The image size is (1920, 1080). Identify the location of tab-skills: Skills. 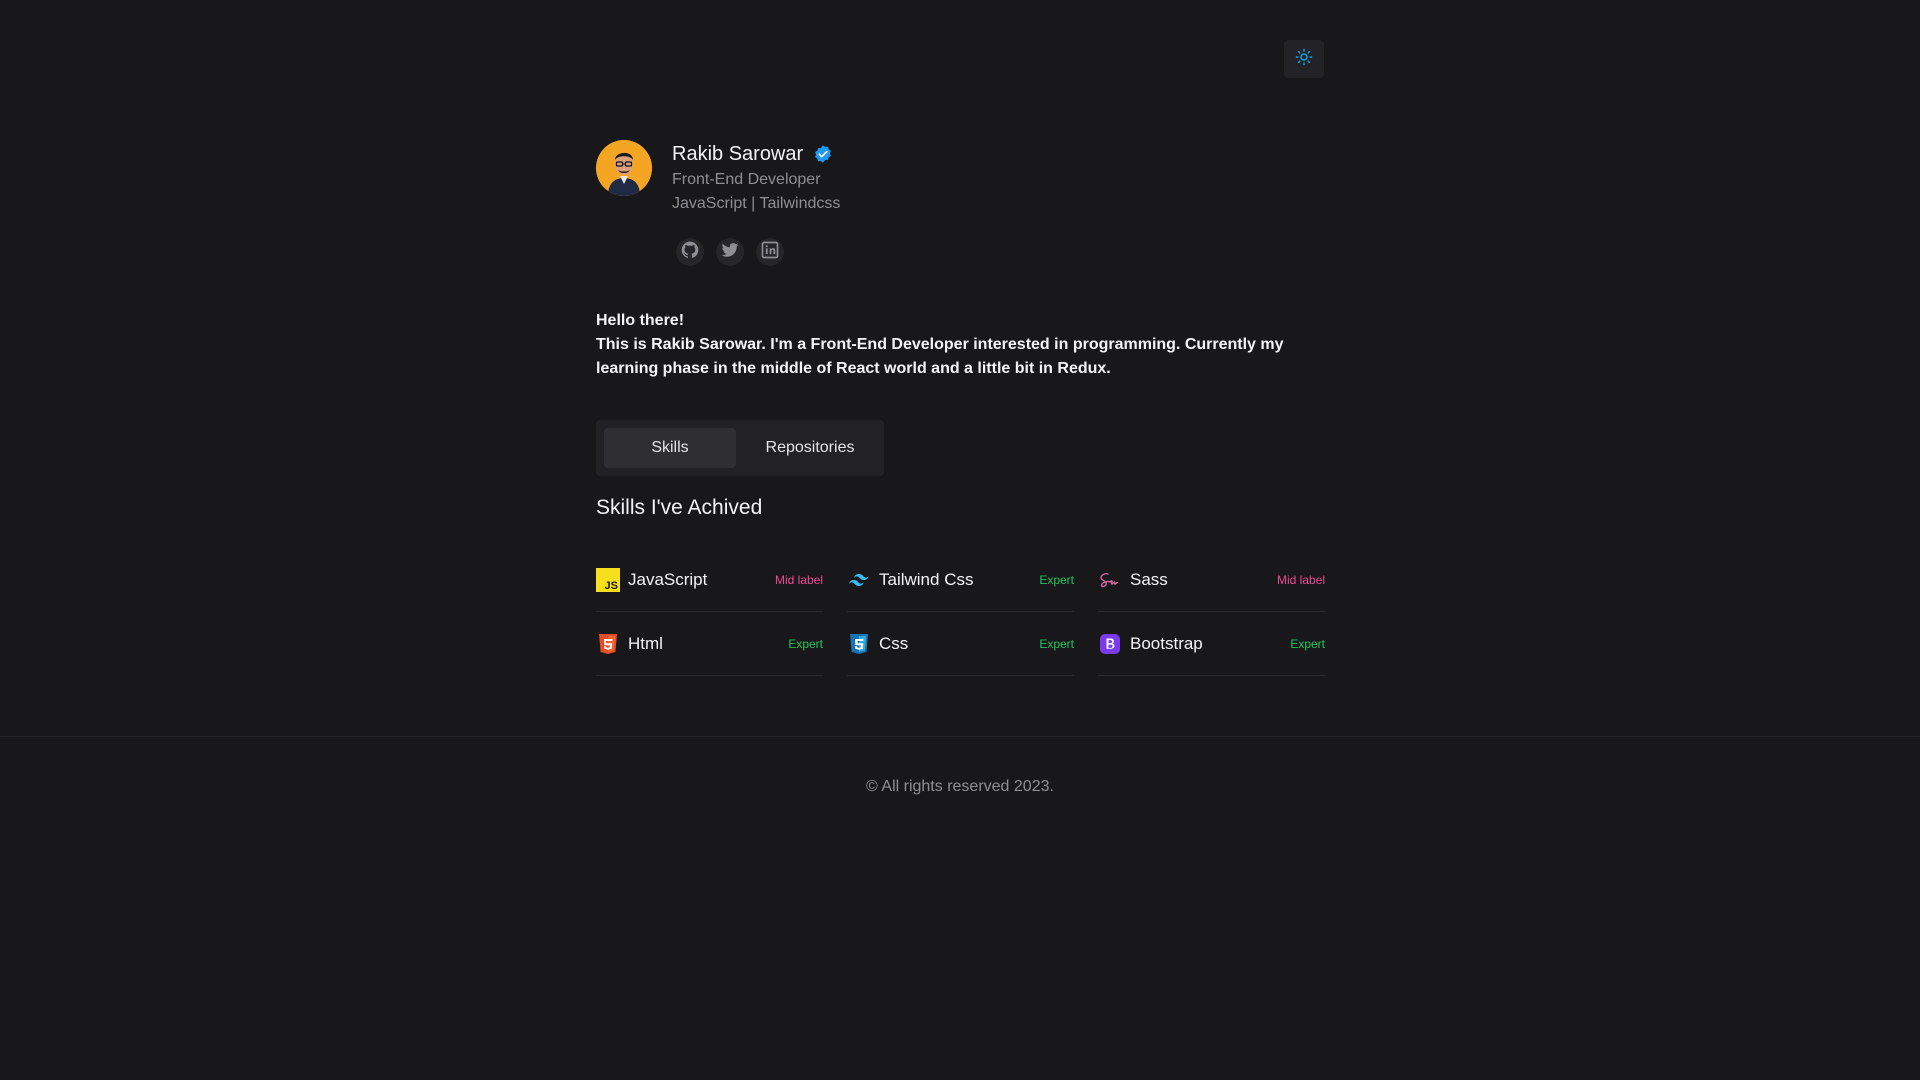
(670, 448).